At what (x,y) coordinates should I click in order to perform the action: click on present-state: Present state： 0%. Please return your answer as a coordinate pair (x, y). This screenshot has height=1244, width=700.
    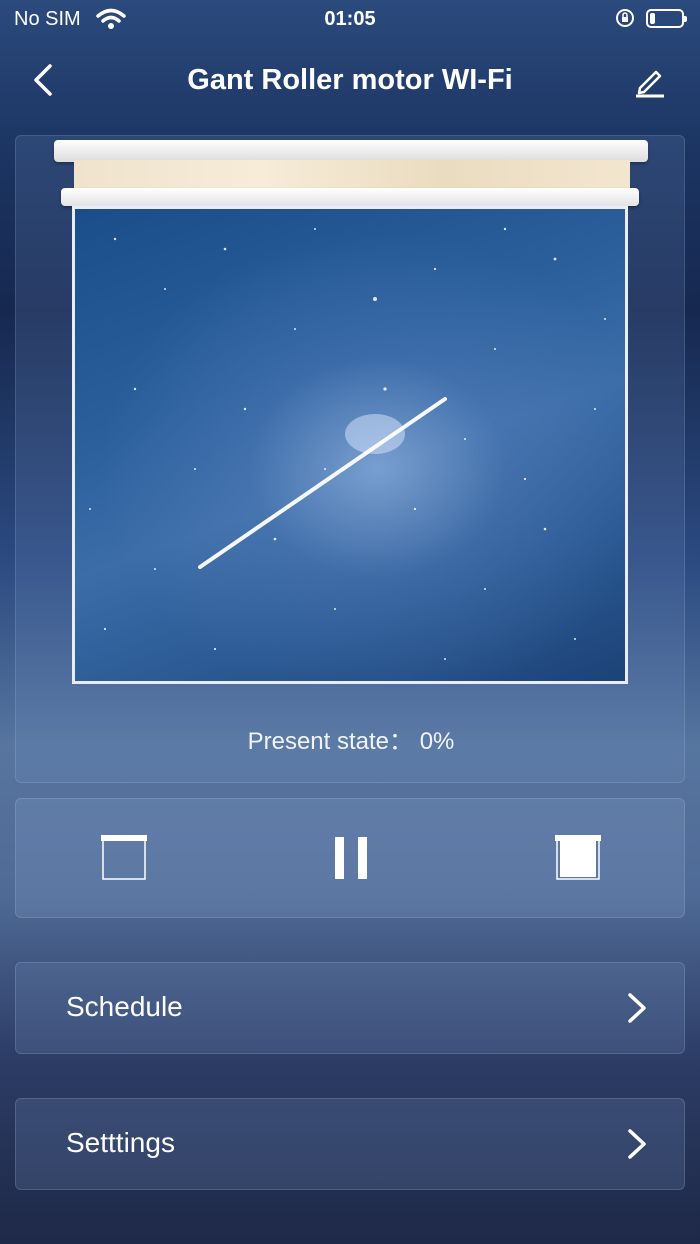
    Looking at the image, I should click on (351, 738).